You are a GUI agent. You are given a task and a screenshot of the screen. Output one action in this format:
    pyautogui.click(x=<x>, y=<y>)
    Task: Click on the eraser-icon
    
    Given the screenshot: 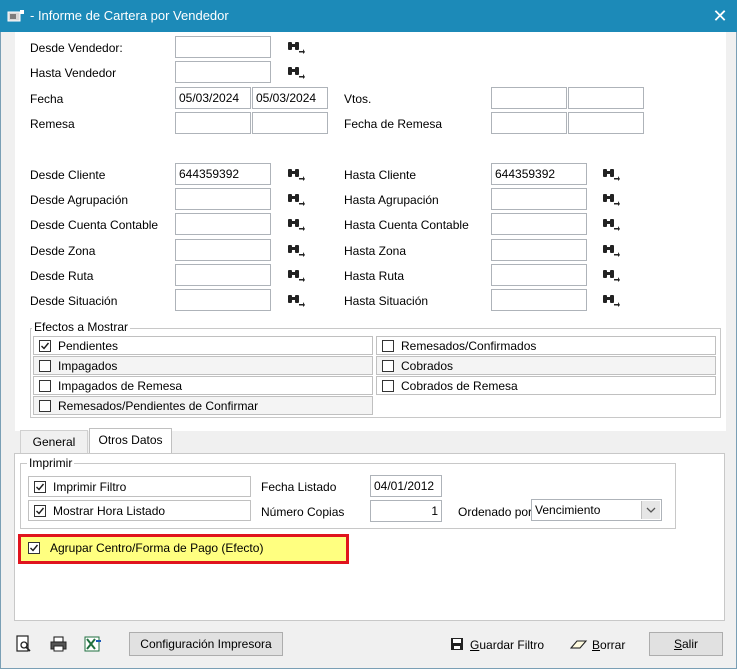 What is the action you would take?
    pyautogui.click(x=579, y=644)
    